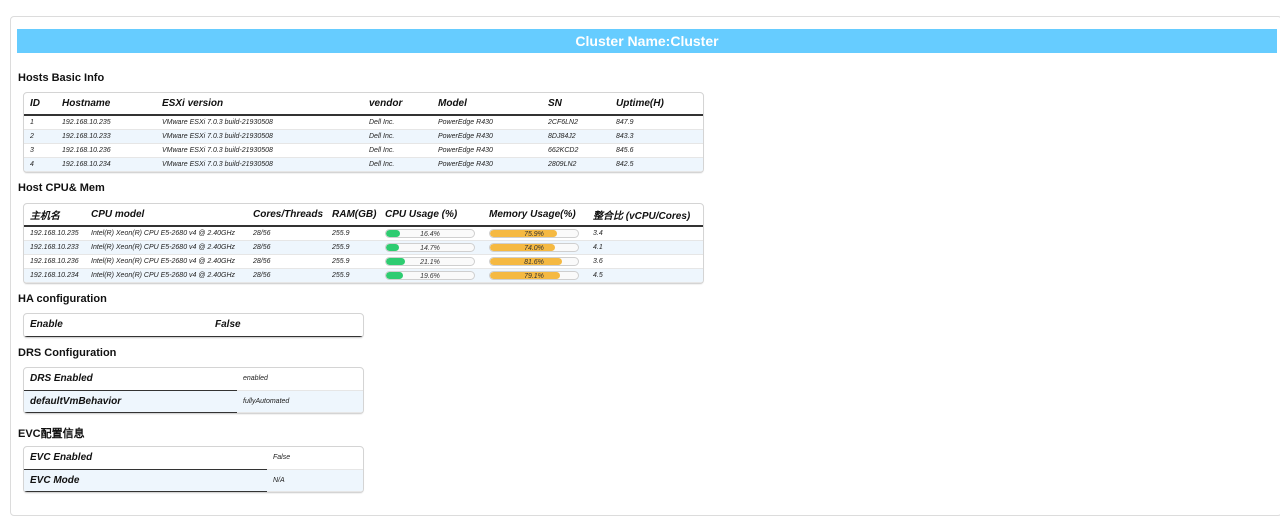  I want to click on memory-usage-bar: 75.9%, so click(534, 233).